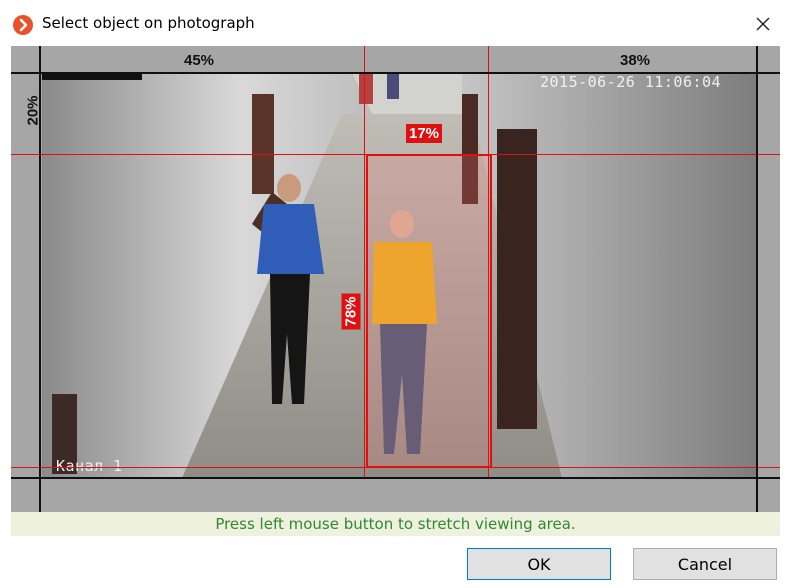  I want to click on guide-line-left, so click(364, 262).